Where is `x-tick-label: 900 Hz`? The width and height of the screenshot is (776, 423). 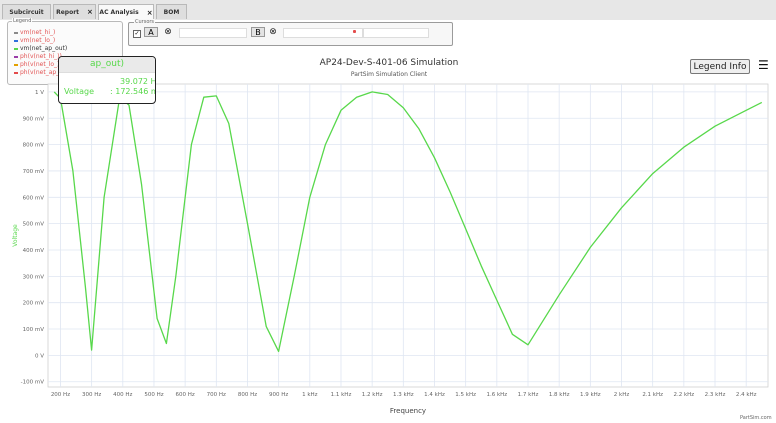 x-tick-label: 900 Hz is located at coordinates (278, 395).